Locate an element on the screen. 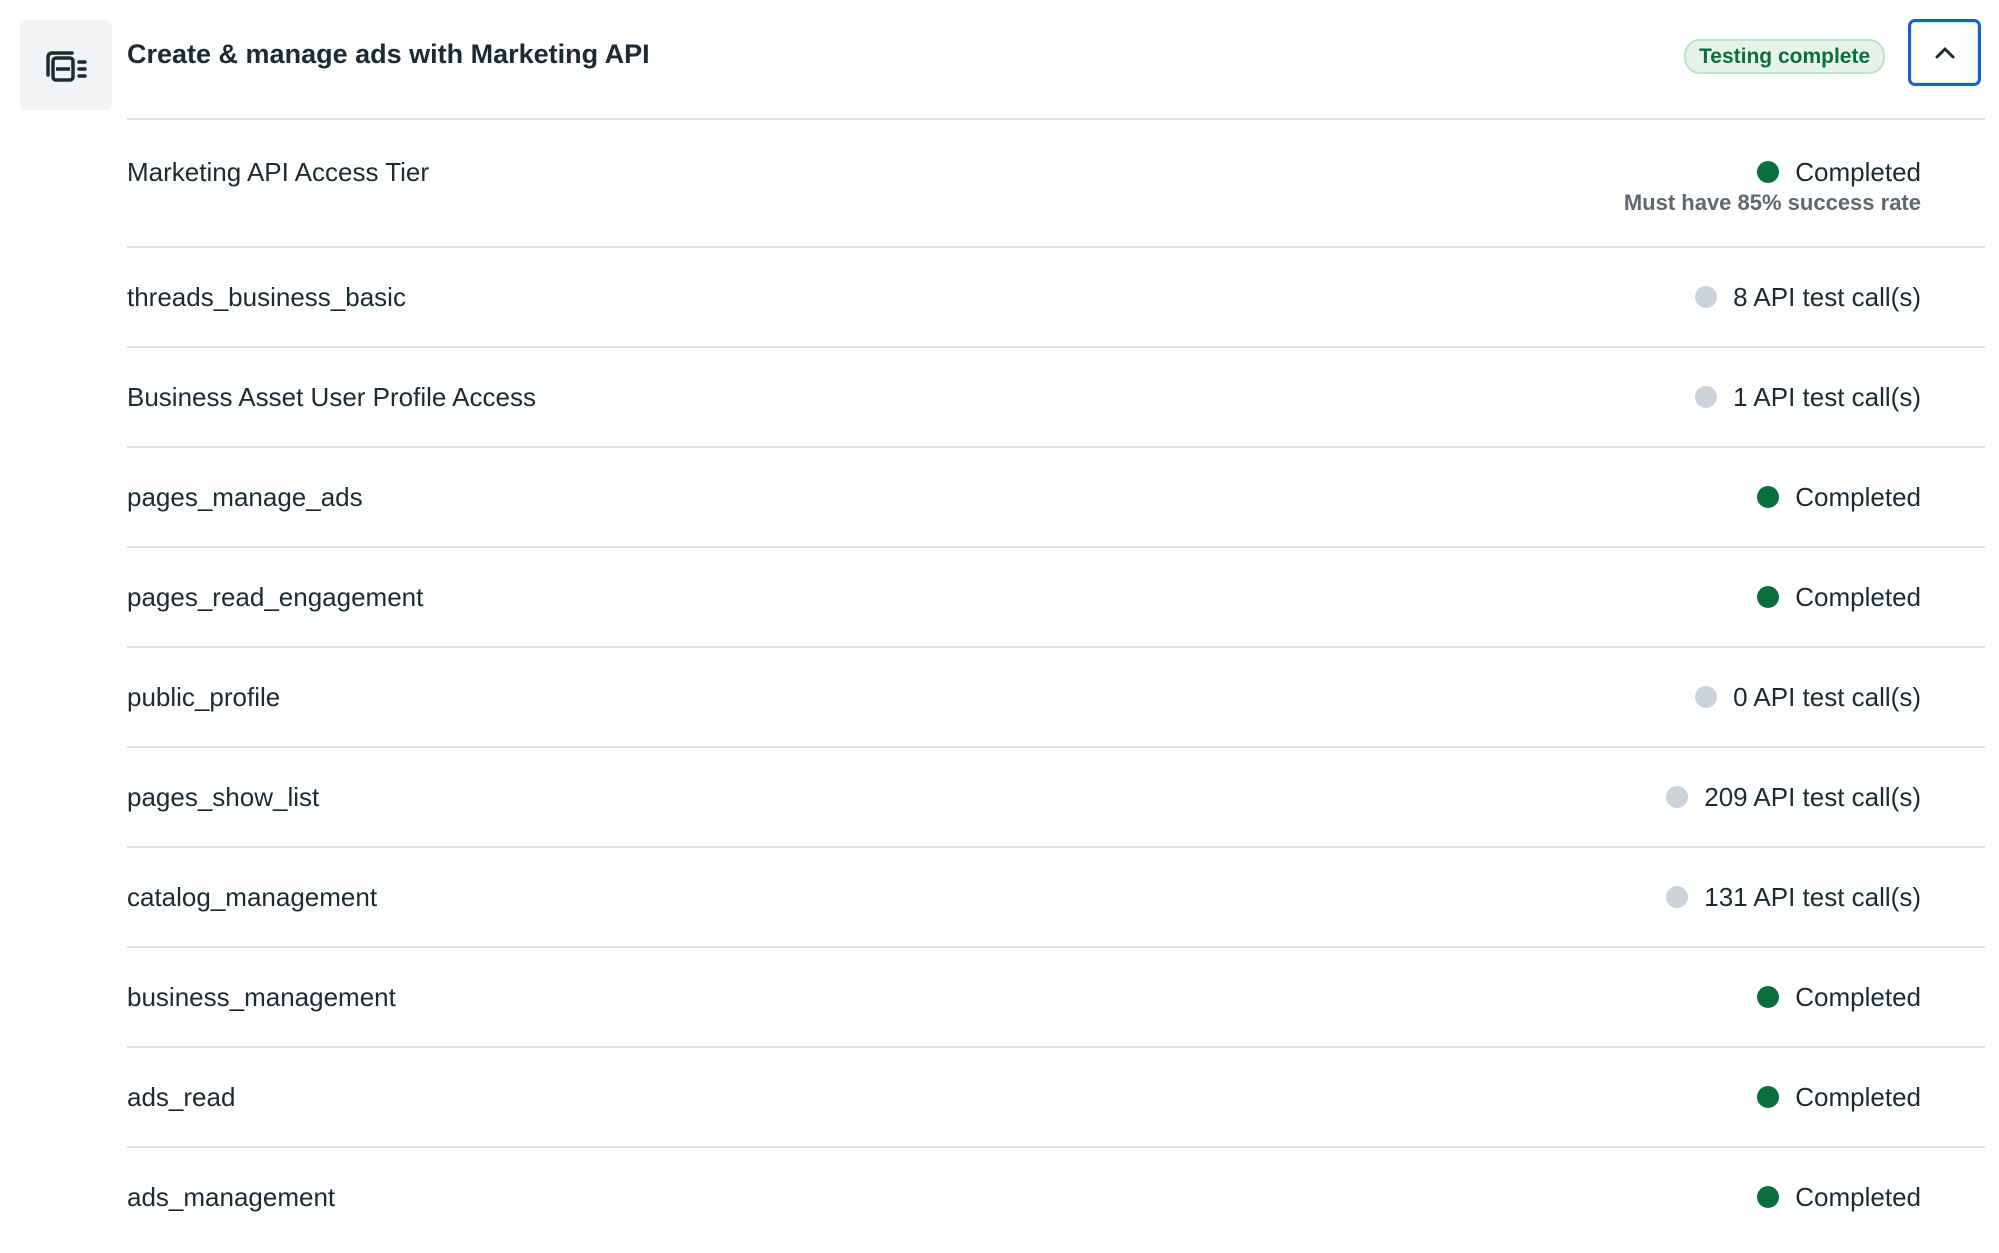 The width and height of the screenshot is (1999, 1253). status-text: 209 API test call(s) is located at coordinates (1812, 796).